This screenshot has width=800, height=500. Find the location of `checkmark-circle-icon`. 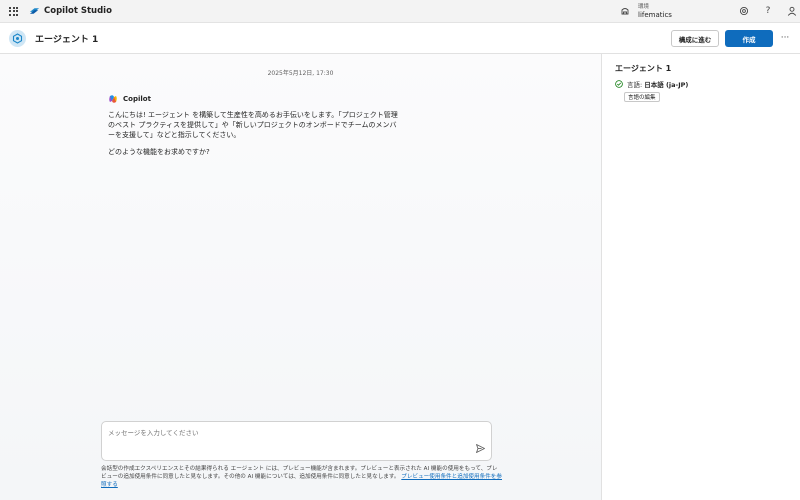

checkmark-circle-icon is located at coordinates (619, 84).